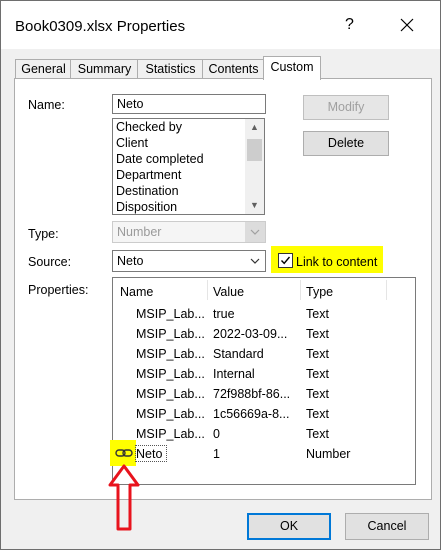 Image resolution: width=441 pixels, height=550 pixels. Describe the element at coordinates (233, 69) in the screenshot. I see `tab-contents: Contents` at that location.